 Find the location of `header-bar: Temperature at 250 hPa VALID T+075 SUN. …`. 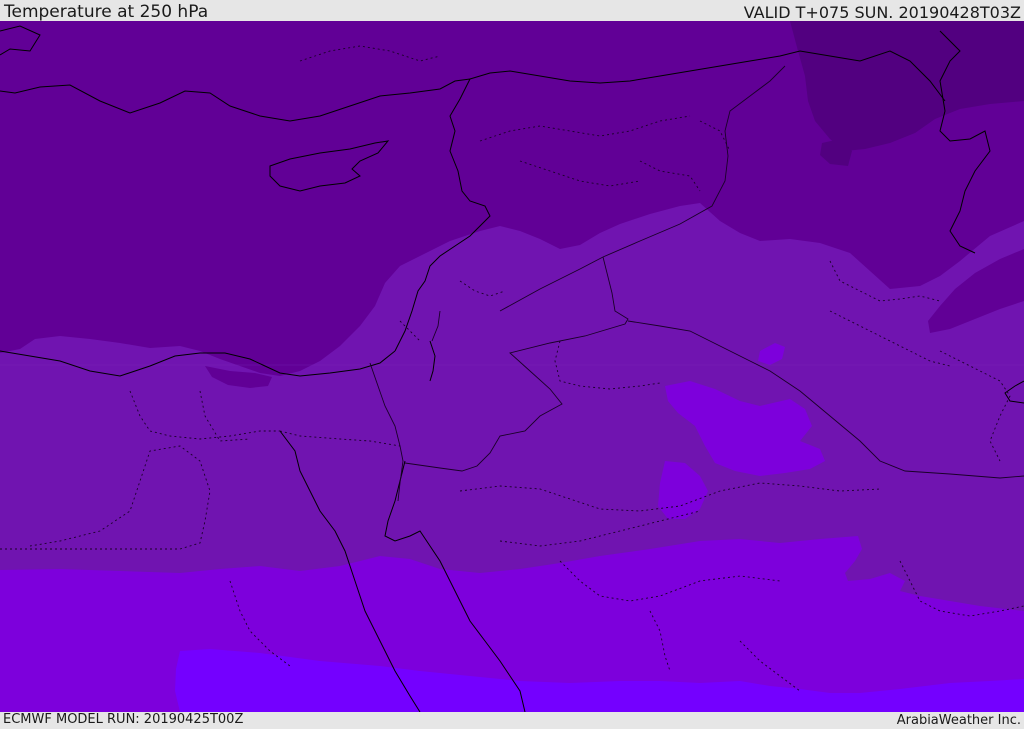

header-bar: Temperature at 250 hPa VALID T+075 SUN. … is located at coordinates (512, 11).